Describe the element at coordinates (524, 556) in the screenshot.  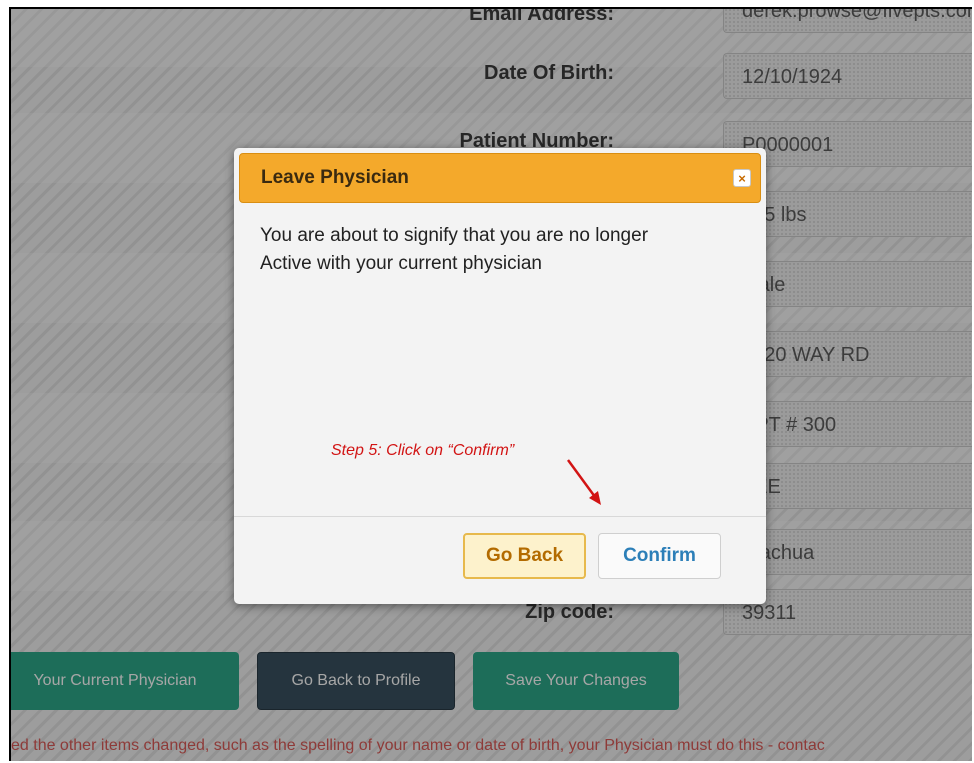
I see `go-back-button: Go Back` at that location.